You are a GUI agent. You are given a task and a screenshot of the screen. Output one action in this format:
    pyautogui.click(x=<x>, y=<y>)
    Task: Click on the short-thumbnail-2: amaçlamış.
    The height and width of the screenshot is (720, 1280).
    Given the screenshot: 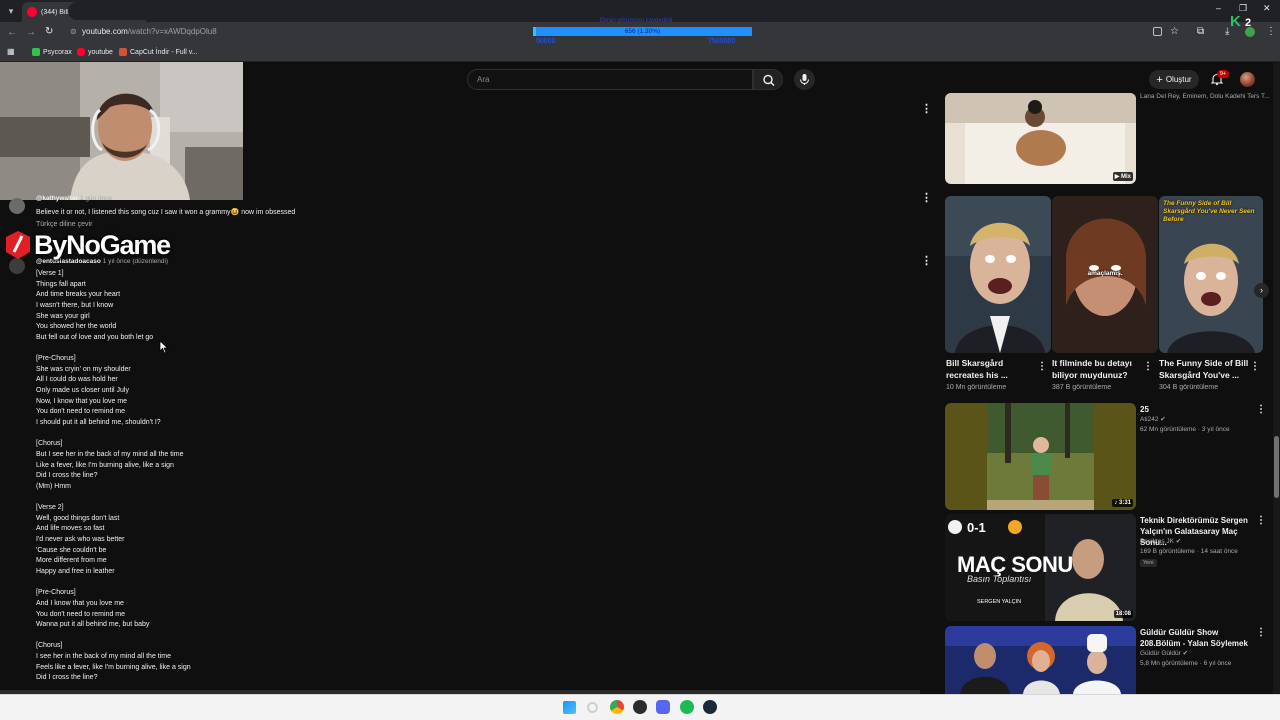 What is the action you would take?
    pyautogui.click(x=1105, y=274)
    